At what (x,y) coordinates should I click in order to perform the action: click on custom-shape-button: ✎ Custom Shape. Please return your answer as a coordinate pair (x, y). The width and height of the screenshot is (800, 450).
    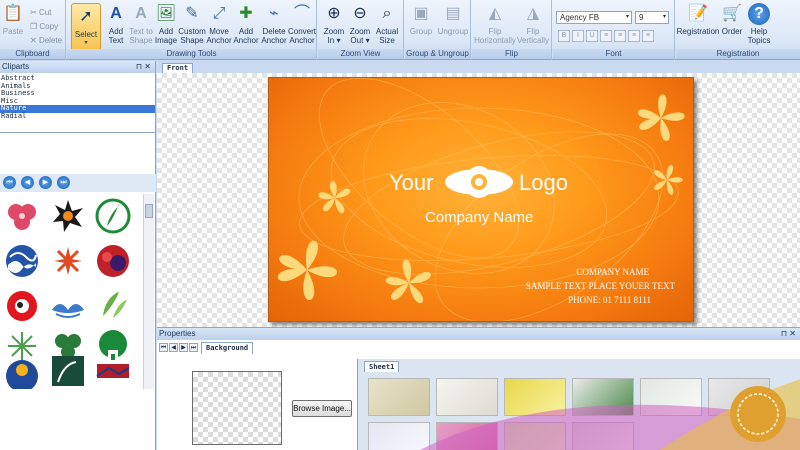
    Looking at the image, I should click on (192, 24).